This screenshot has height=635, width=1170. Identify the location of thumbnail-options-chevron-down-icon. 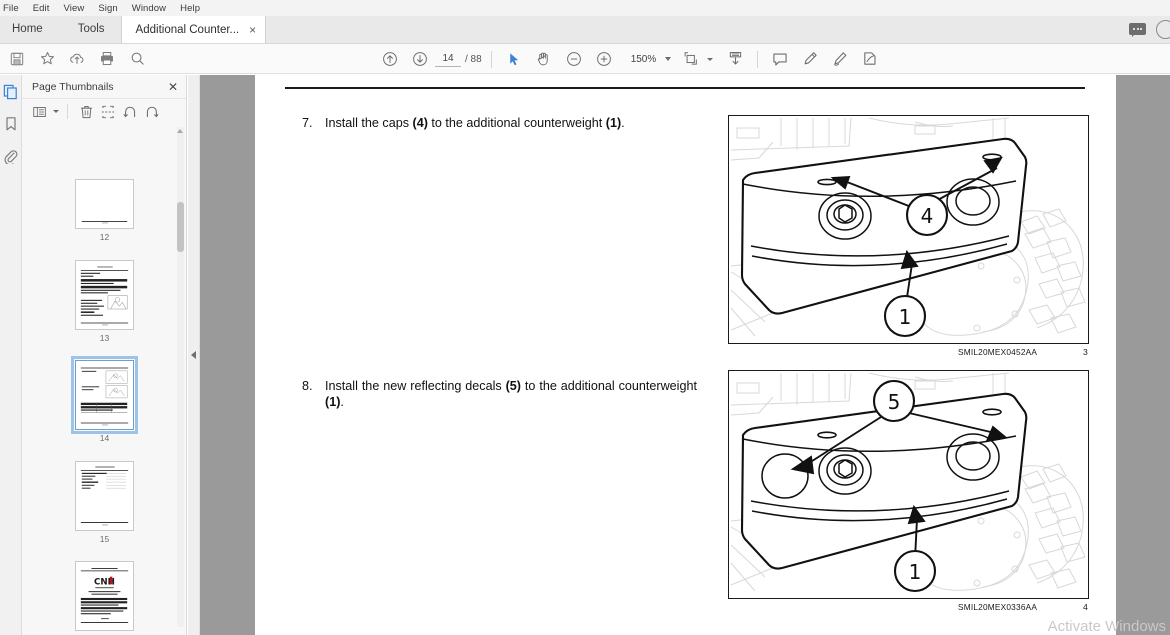
(56, 111).